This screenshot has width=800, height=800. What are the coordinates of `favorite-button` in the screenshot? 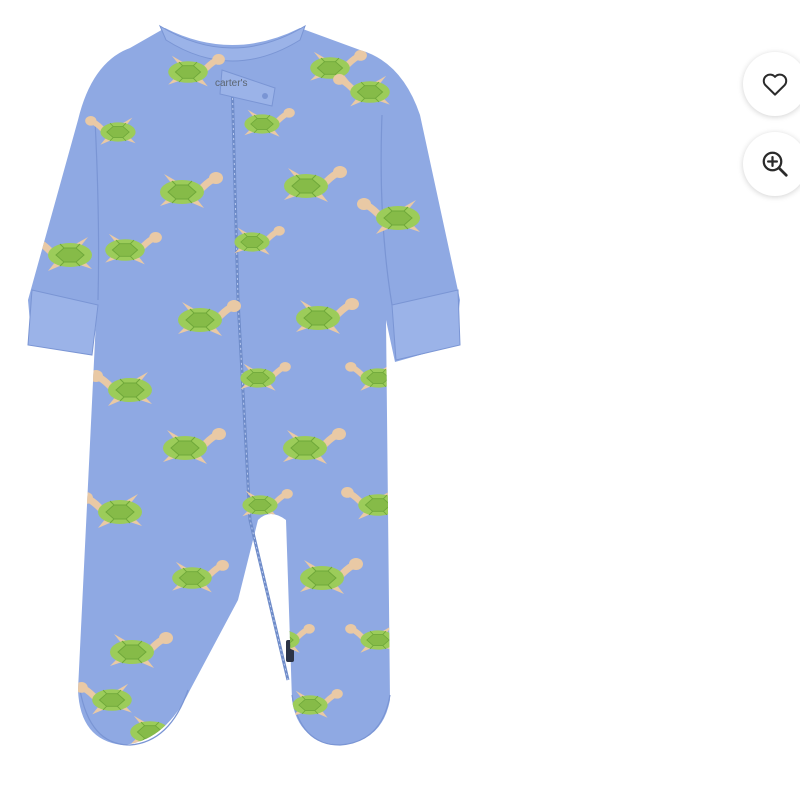 It's located at (771, 84).